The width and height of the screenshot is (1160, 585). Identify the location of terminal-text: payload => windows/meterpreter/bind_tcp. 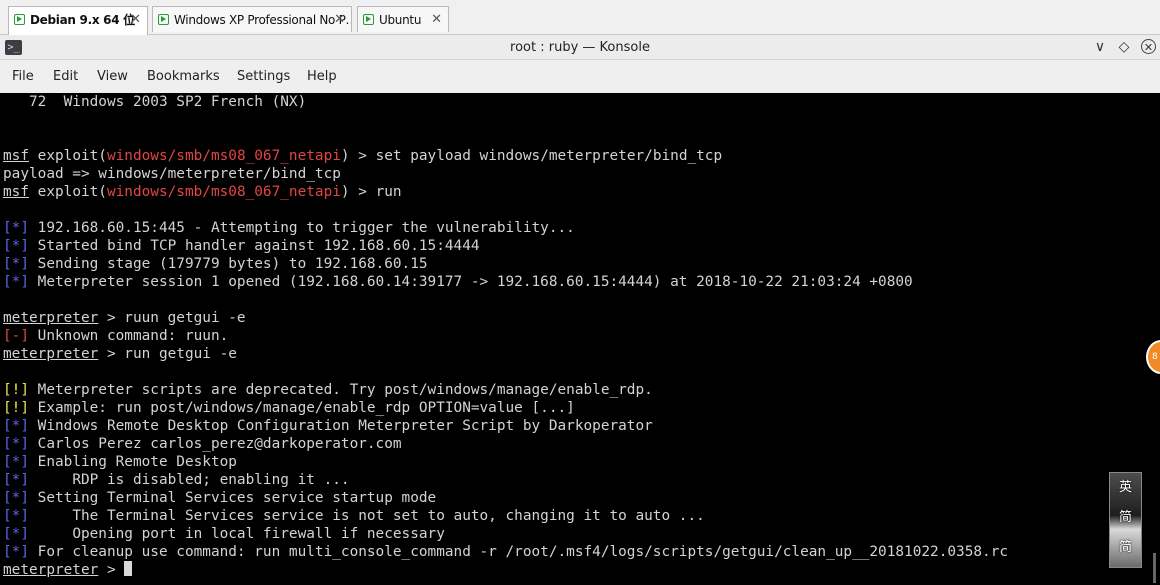
(172, 174).